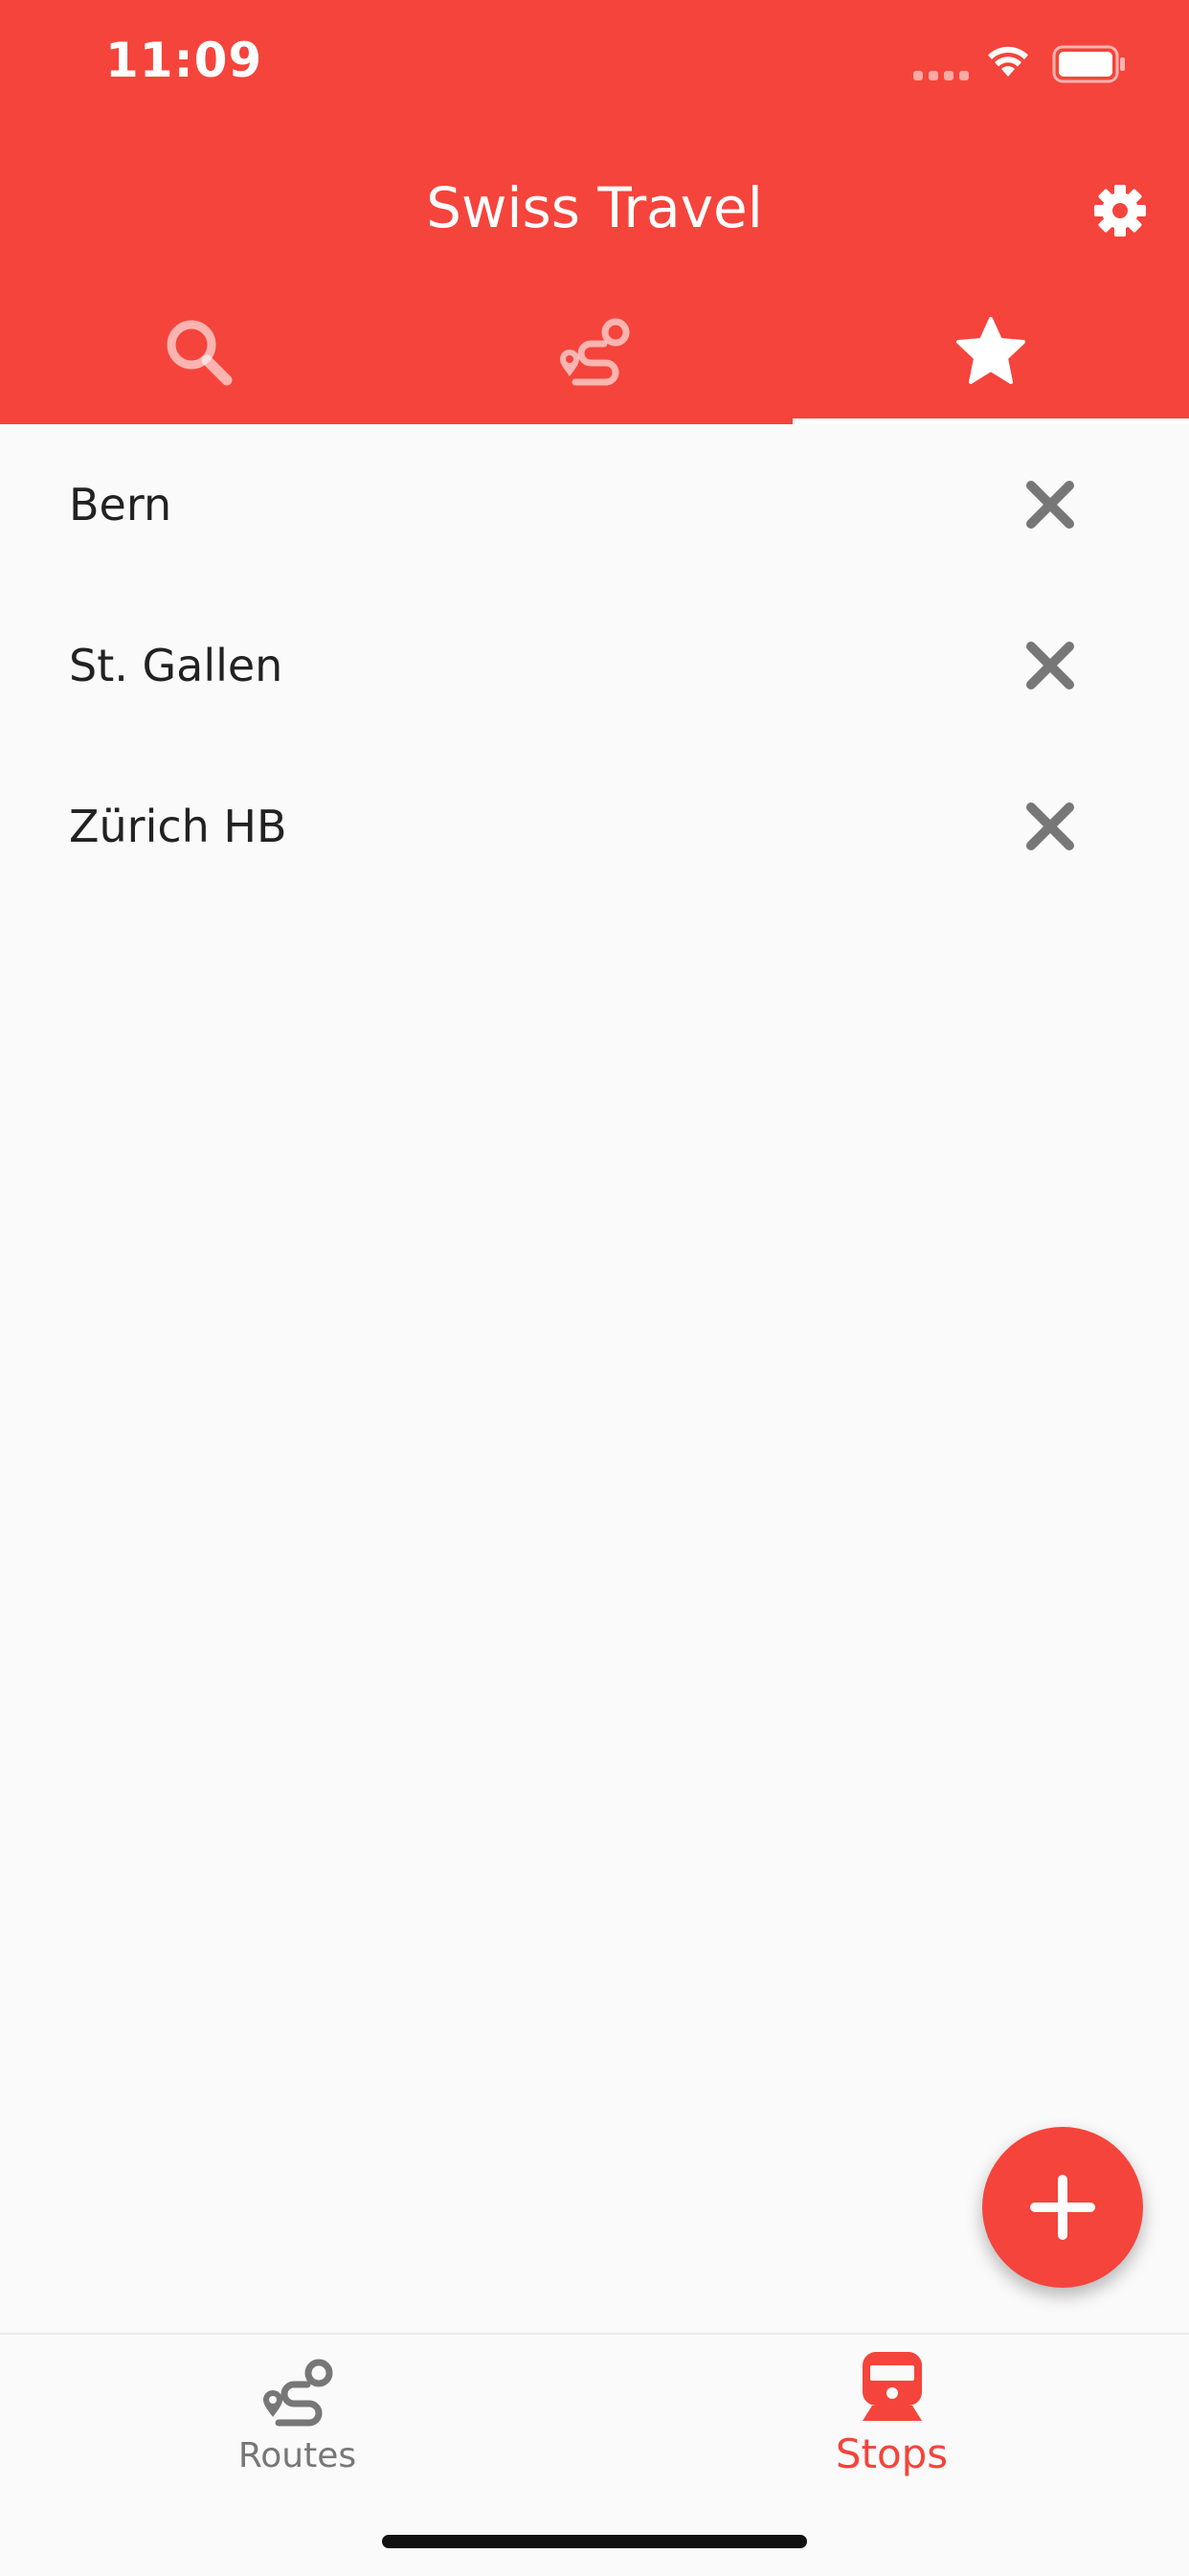 The height and width of the screenshot is (2576, 1189). What do you see at coordinates (176, 665) in the screenshot?
I see `stop-name: St. Gallen` at bounding box center [176, 665].